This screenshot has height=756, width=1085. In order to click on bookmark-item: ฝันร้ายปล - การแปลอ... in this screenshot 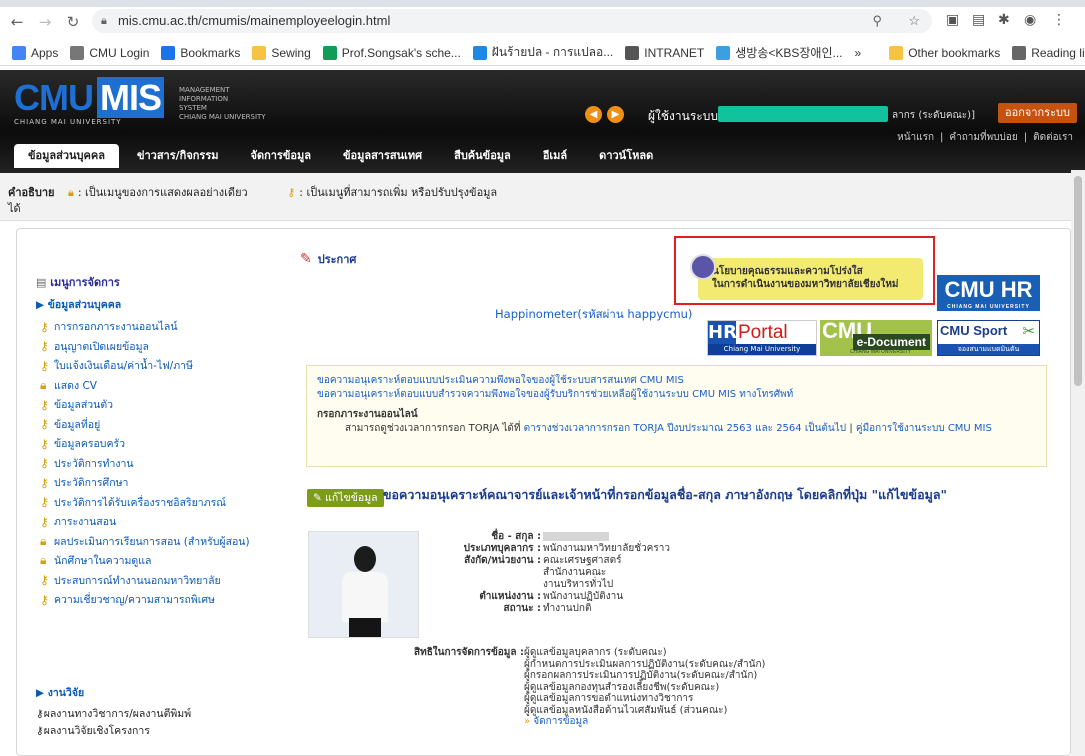, I will do `click(543, 52)`.